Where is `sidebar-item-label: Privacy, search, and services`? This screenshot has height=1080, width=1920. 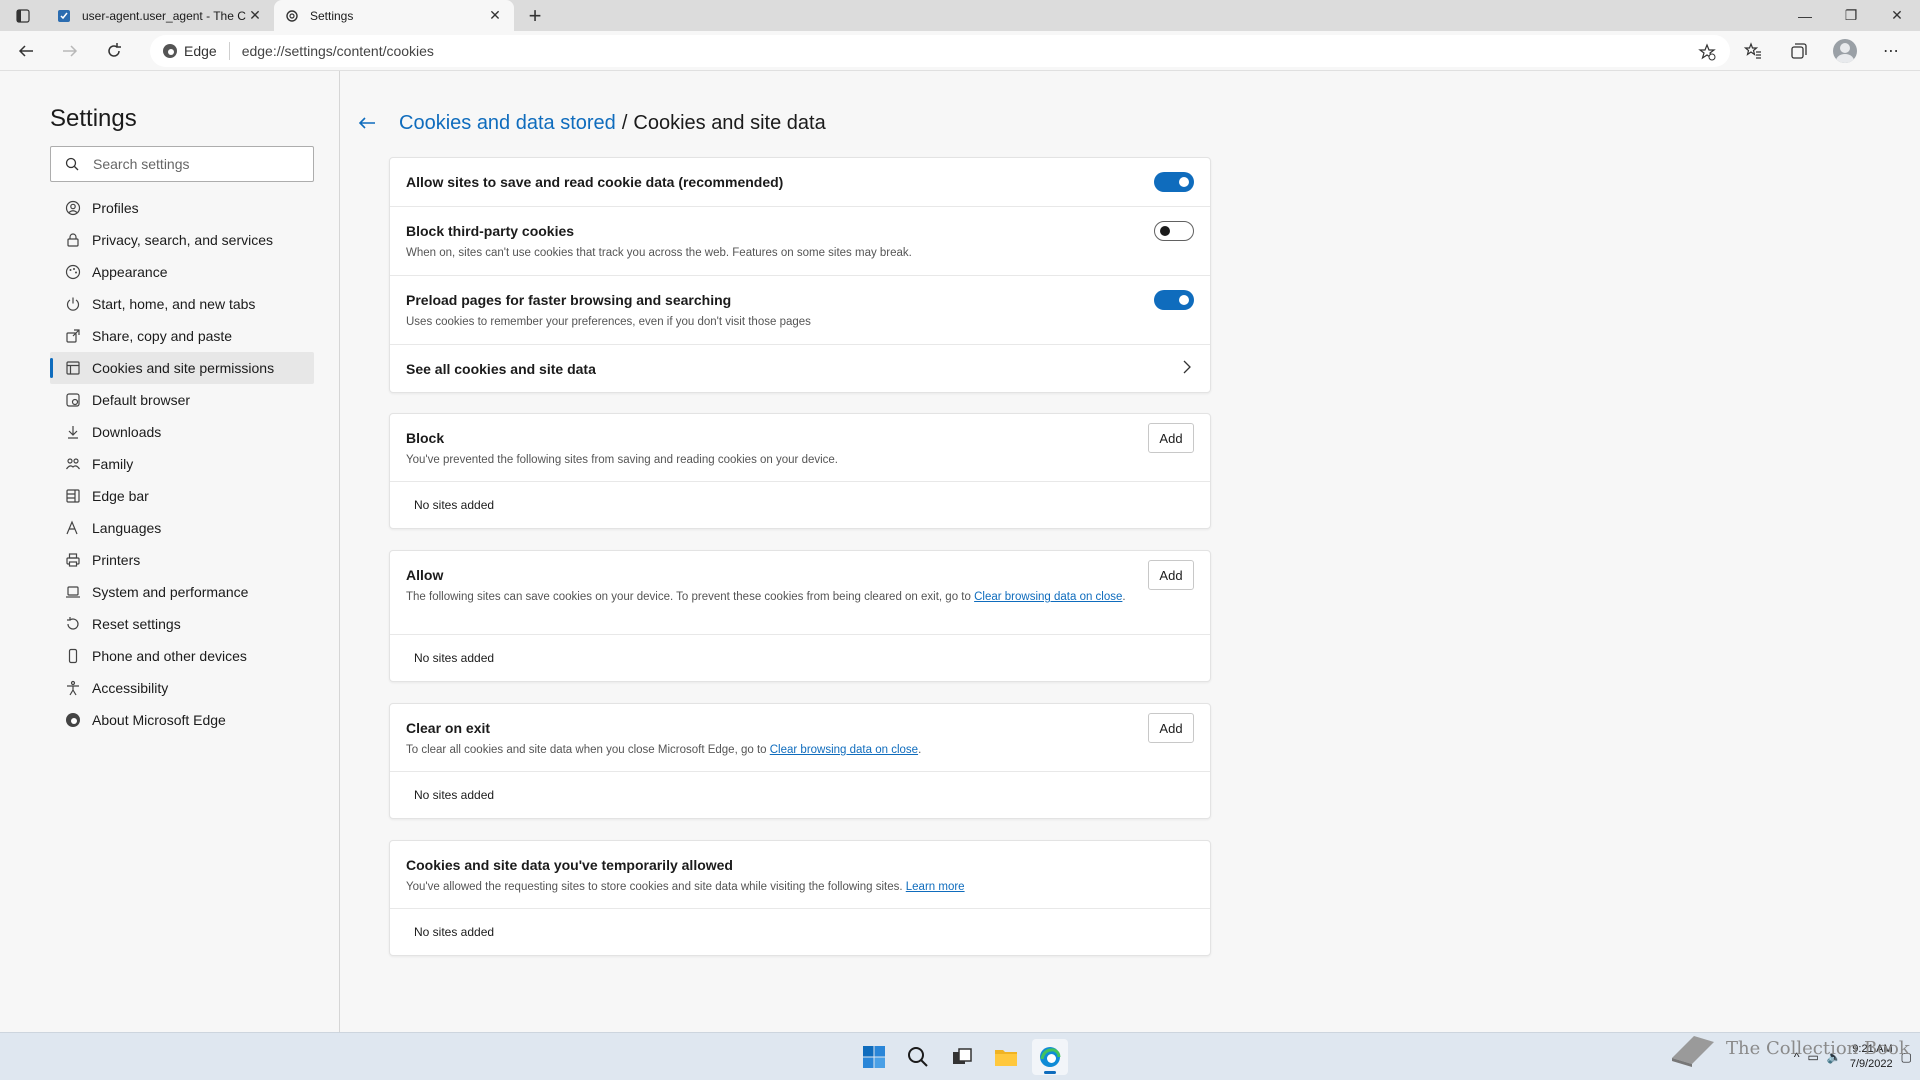
sidebar-item-label: Privacy, search, and services is located at coordinates (183, 240).